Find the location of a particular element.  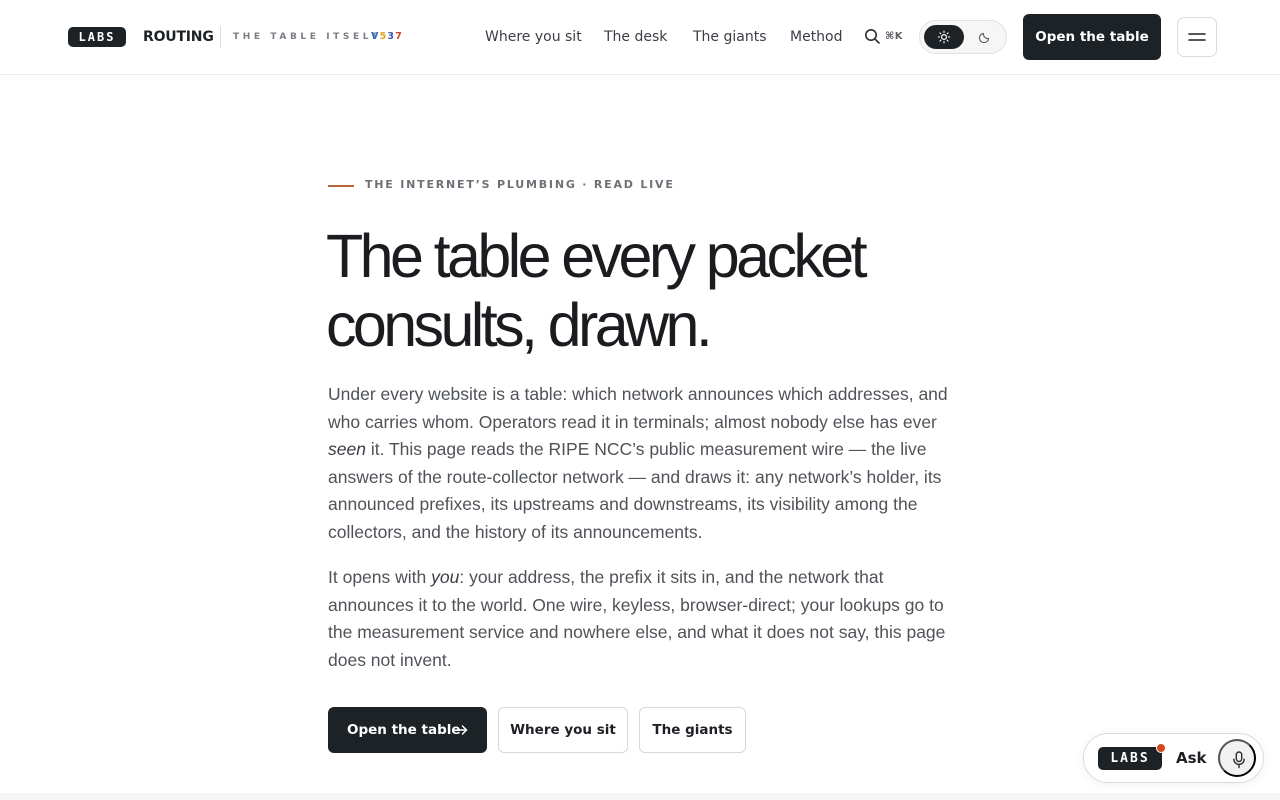

where-you-sit-button: Where you sit is located at coordinates (563, 730).